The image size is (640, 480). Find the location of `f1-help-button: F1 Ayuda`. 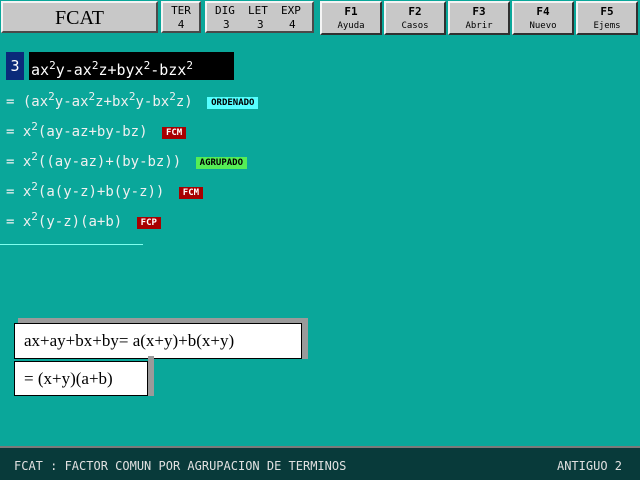

f1-help-button: F1 Ayuda is located at coordinates (351, 18).